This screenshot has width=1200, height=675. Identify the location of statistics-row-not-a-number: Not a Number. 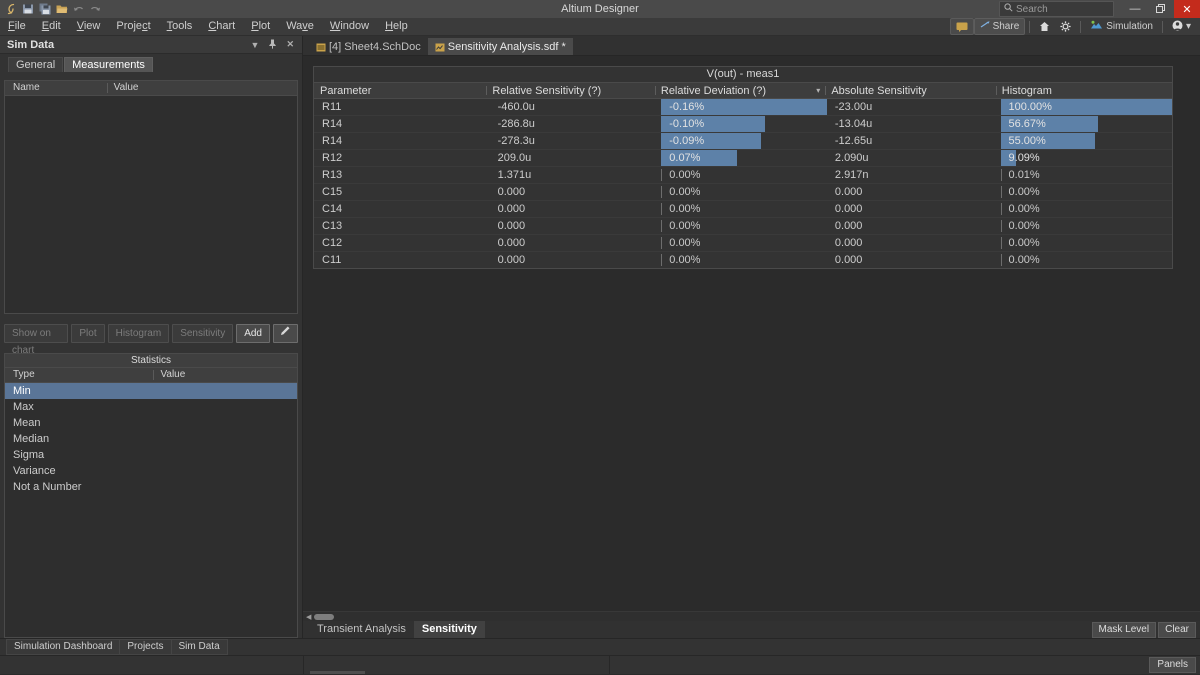
(151, 487).